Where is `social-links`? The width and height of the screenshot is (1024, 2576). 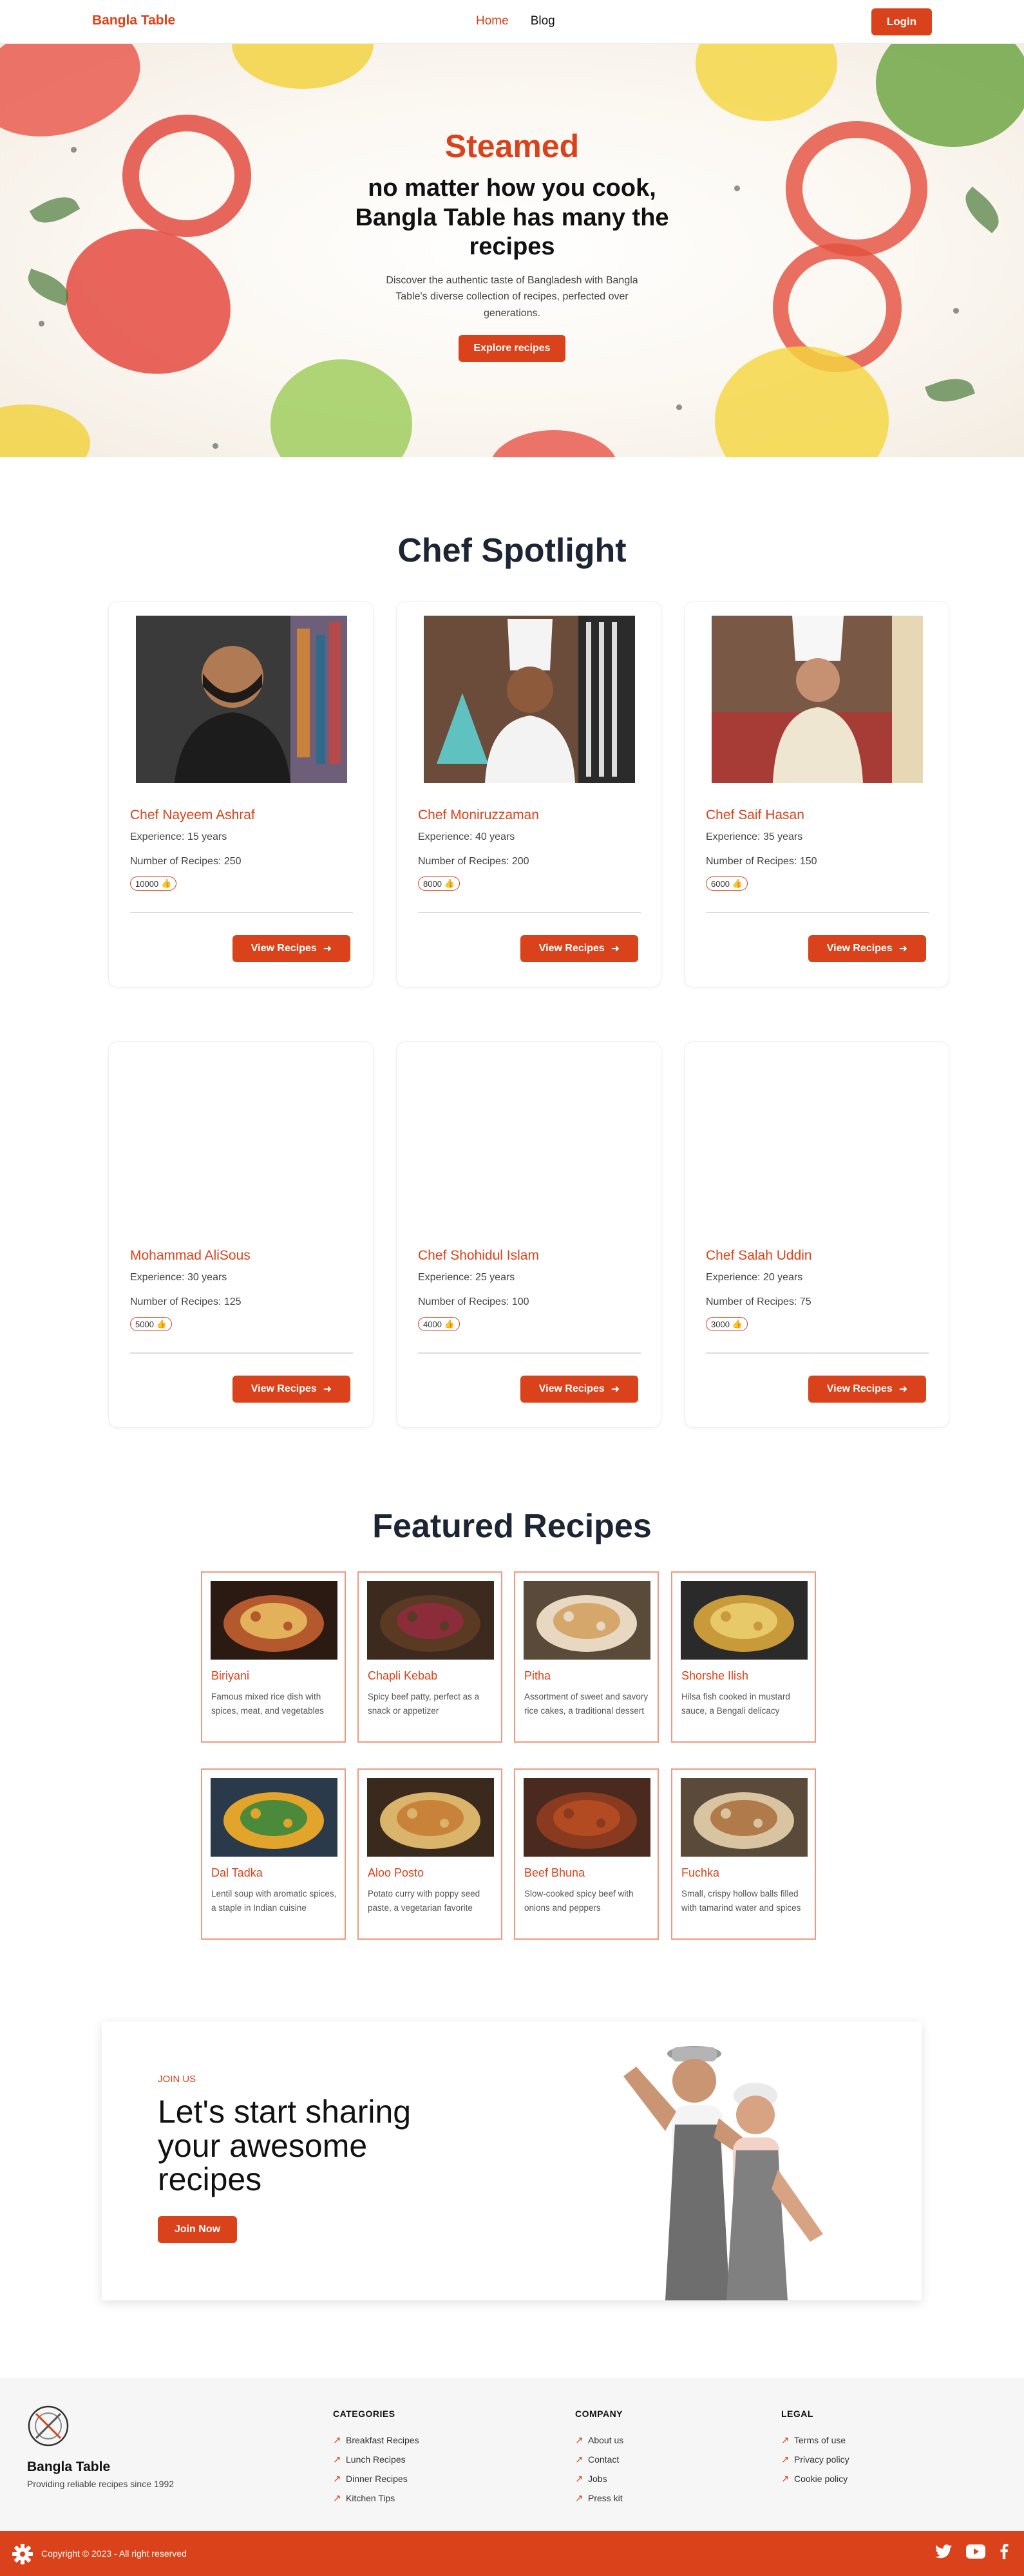
social-links is located at coordinates (972, 2551).